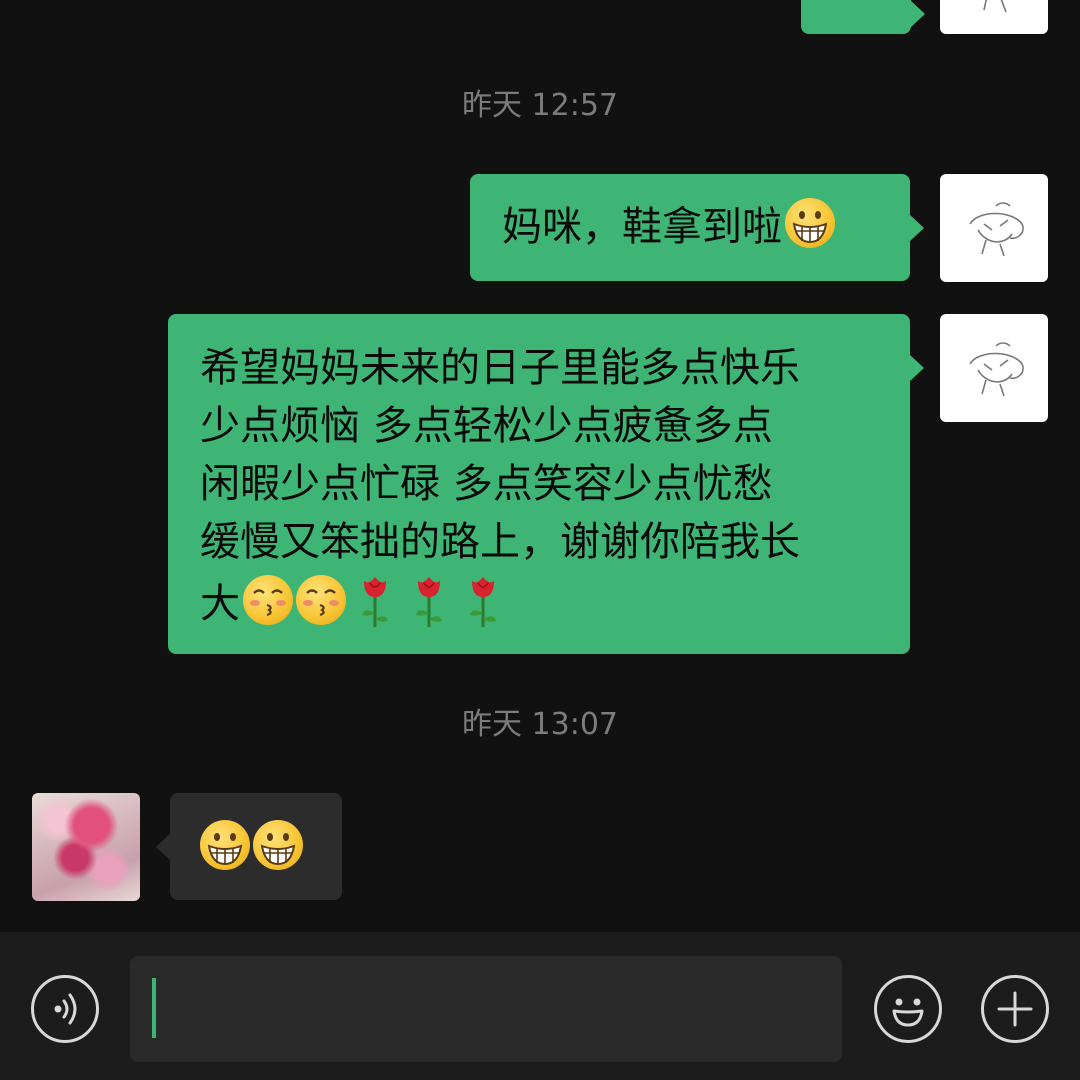  I want to click on contact-avatar, so click(86, 847).